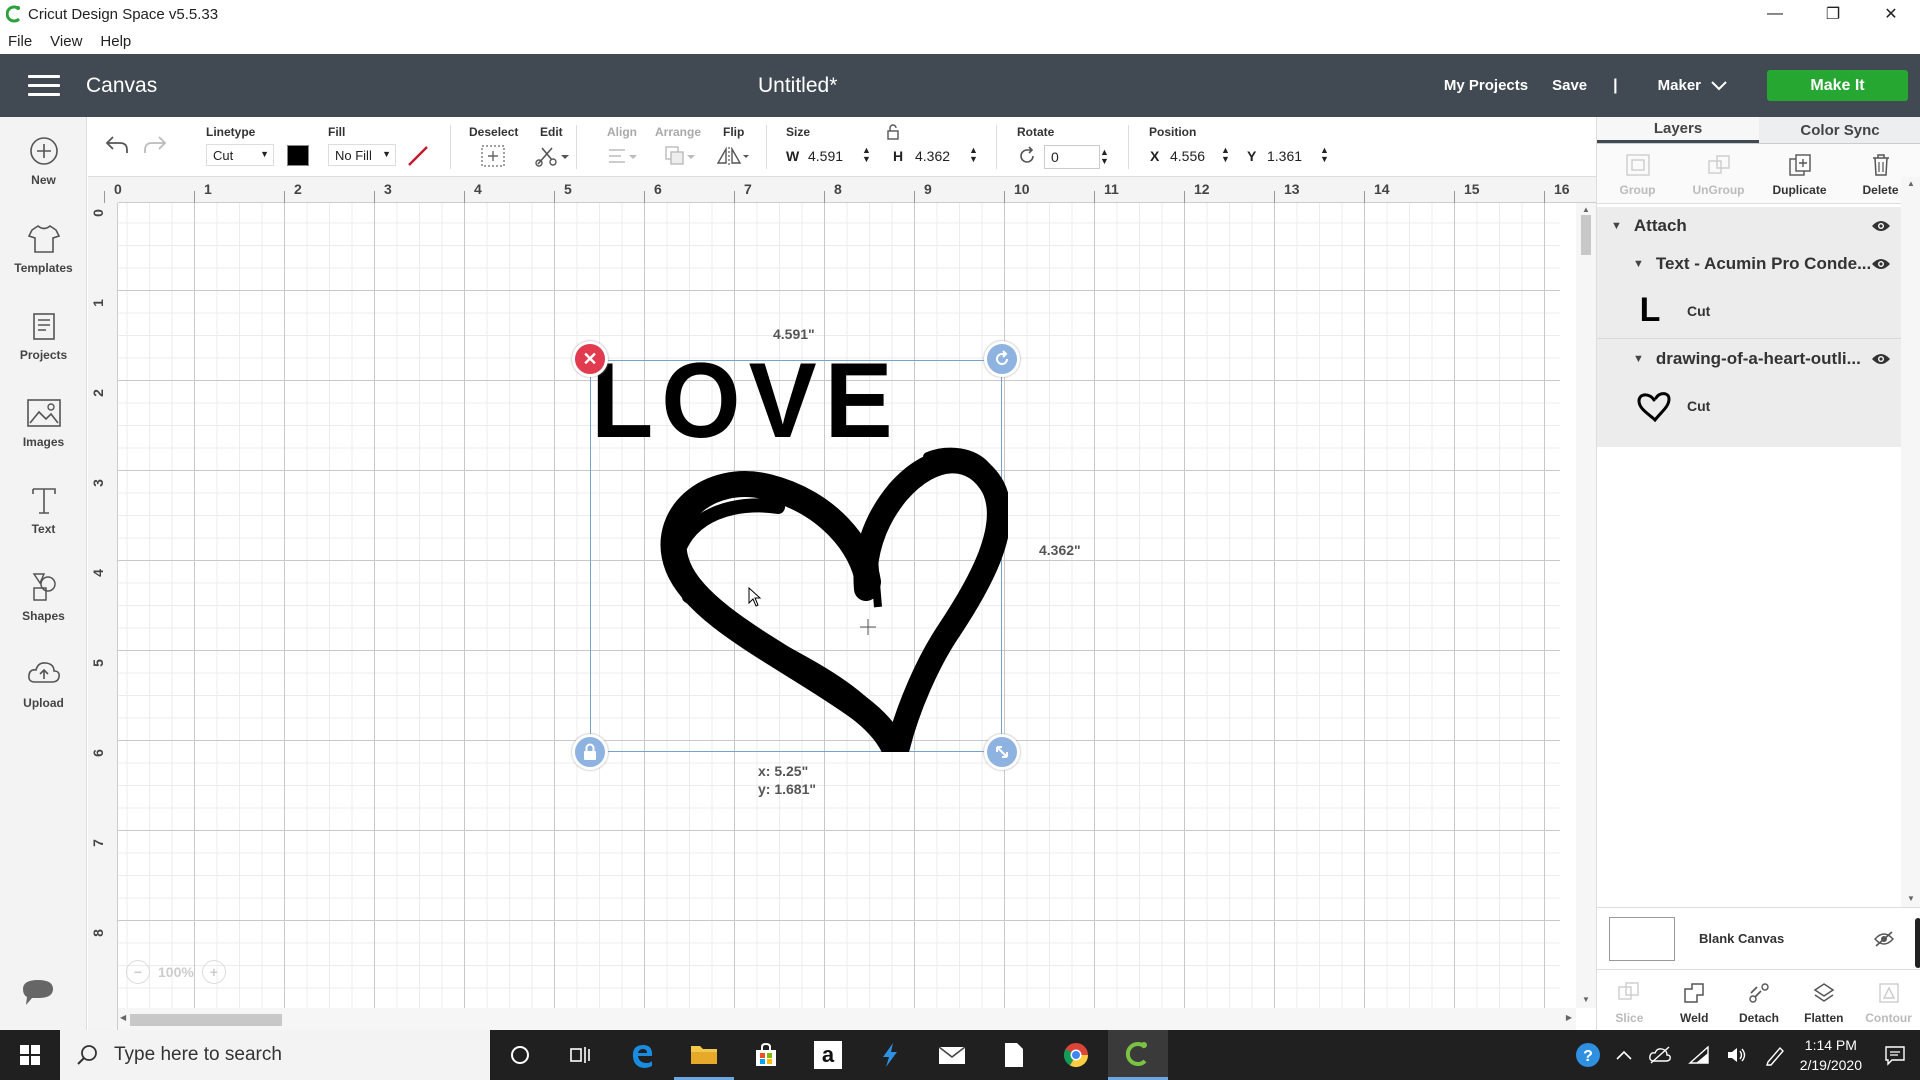  I want to click on menu-view: View, so click(66, 41).